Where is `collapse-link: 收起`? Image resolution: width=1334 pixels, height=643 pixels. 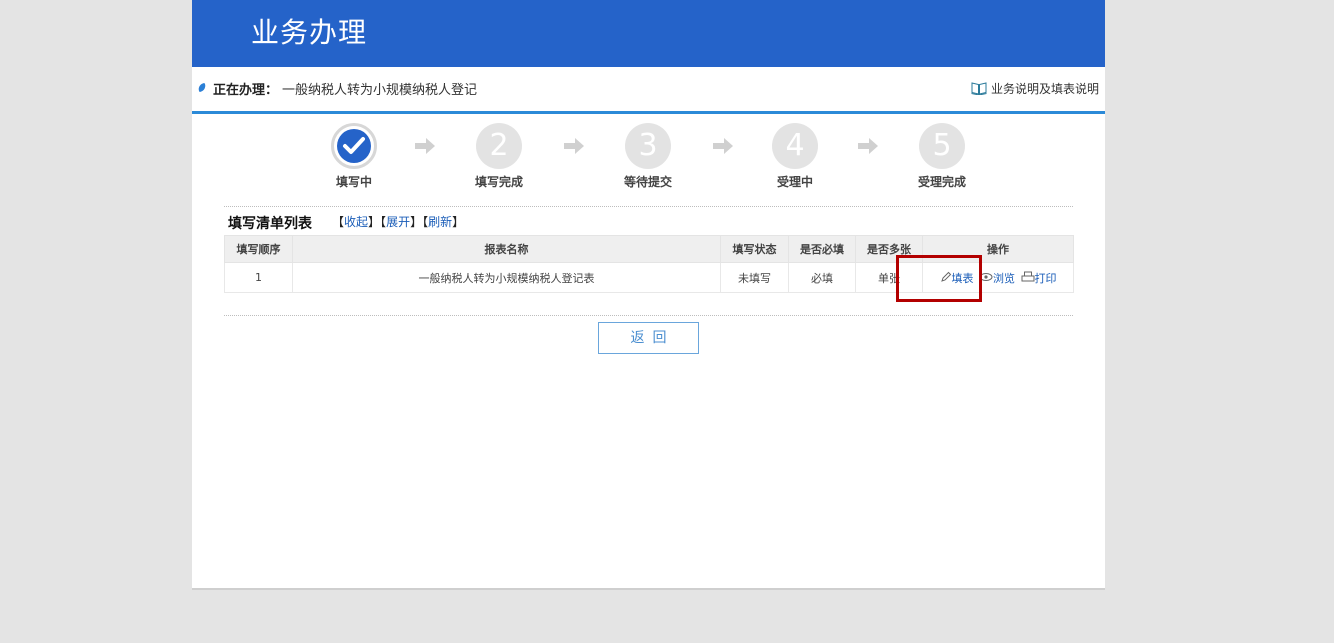
collapse-link: 收起 is located at coordinates (356, 222).